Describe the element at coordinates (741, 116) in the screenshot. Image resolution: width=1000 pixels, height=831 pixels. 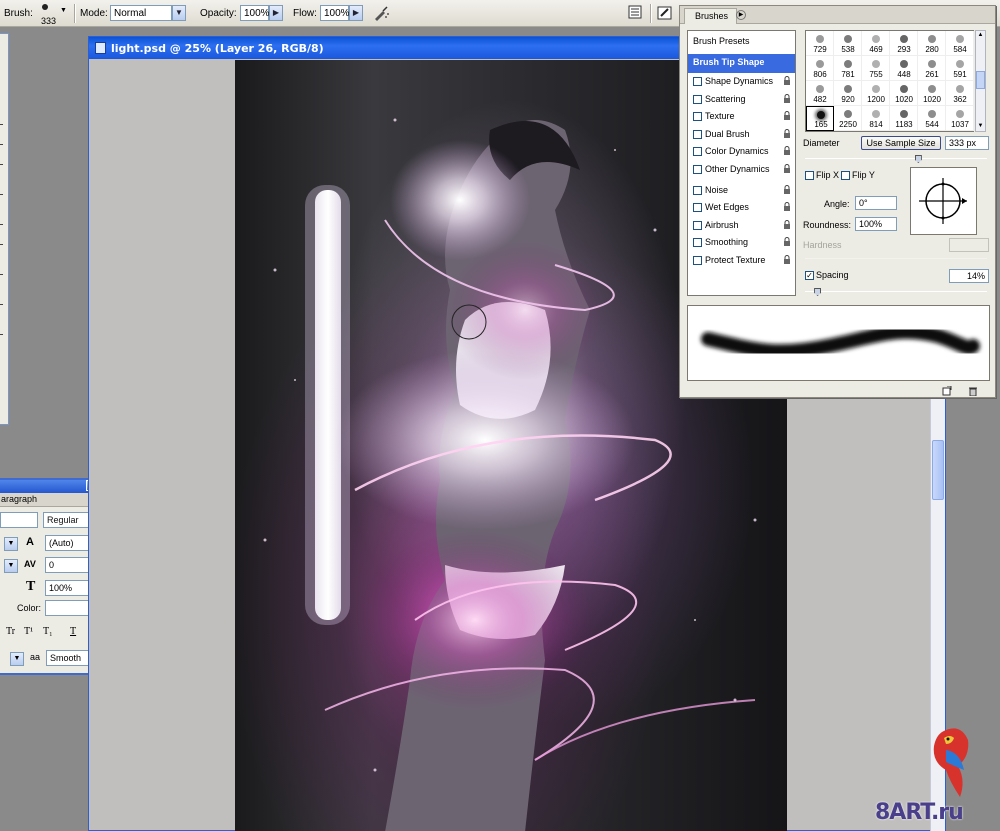
I see `brush-option-item: Texture` at that location.